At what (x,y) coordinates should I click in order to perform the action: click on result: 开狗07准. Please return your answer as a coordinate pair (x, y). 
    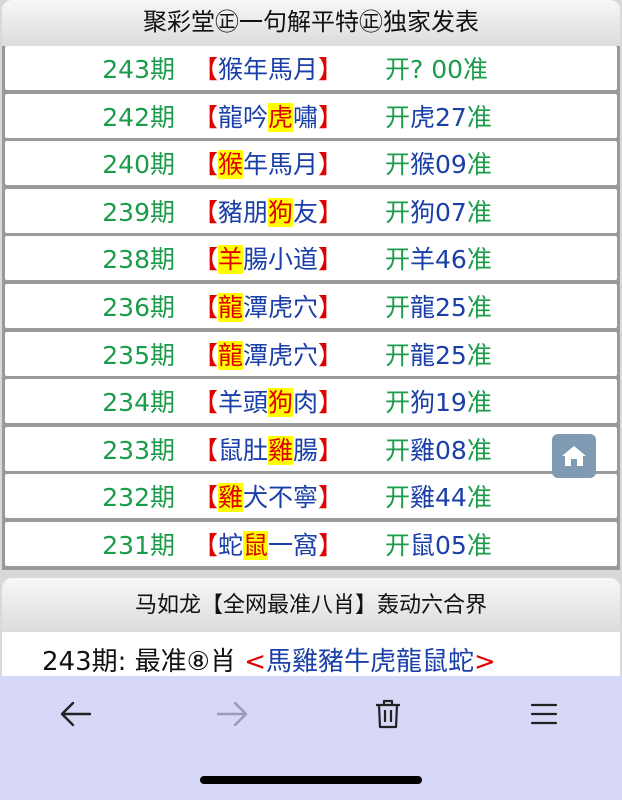
    Looking at the image, I should click on (438, 212).